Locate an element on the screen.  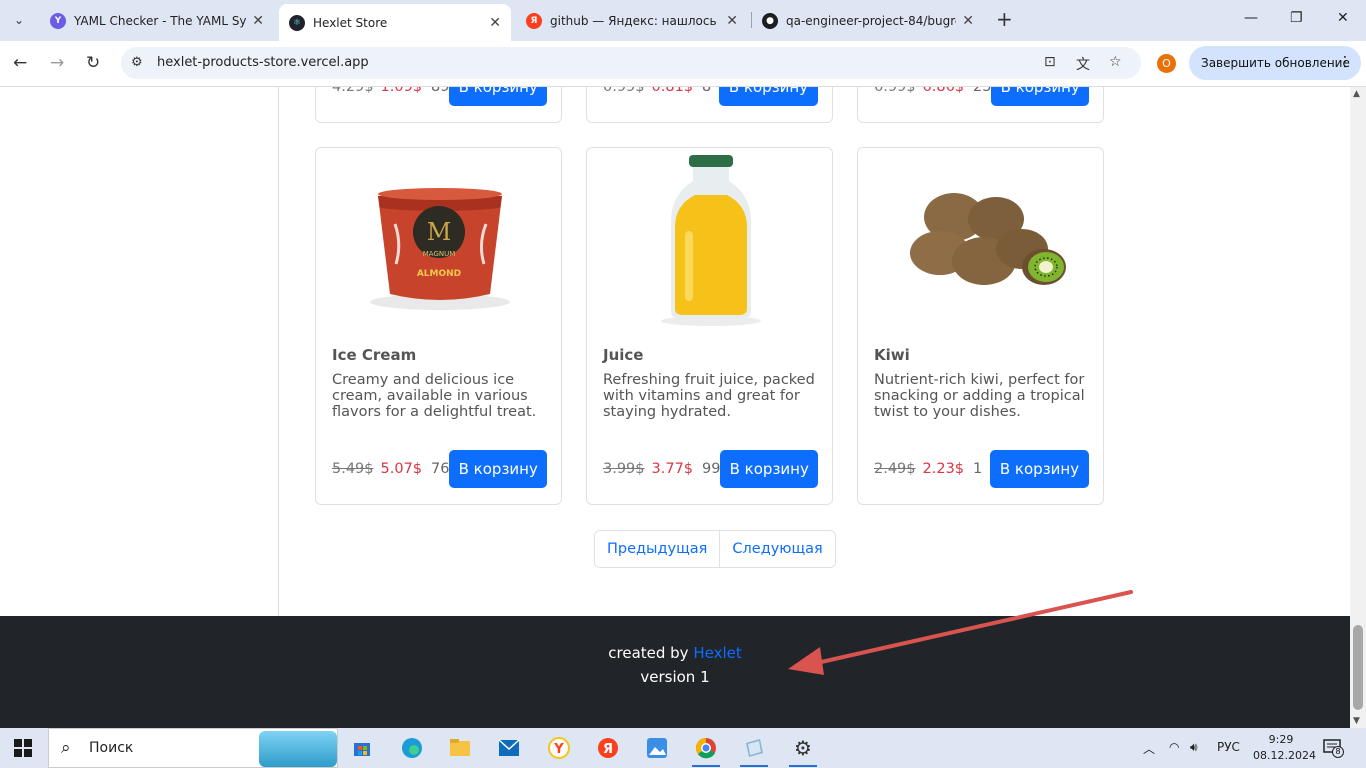
sidebar-border is located at coordinates (278, 351).